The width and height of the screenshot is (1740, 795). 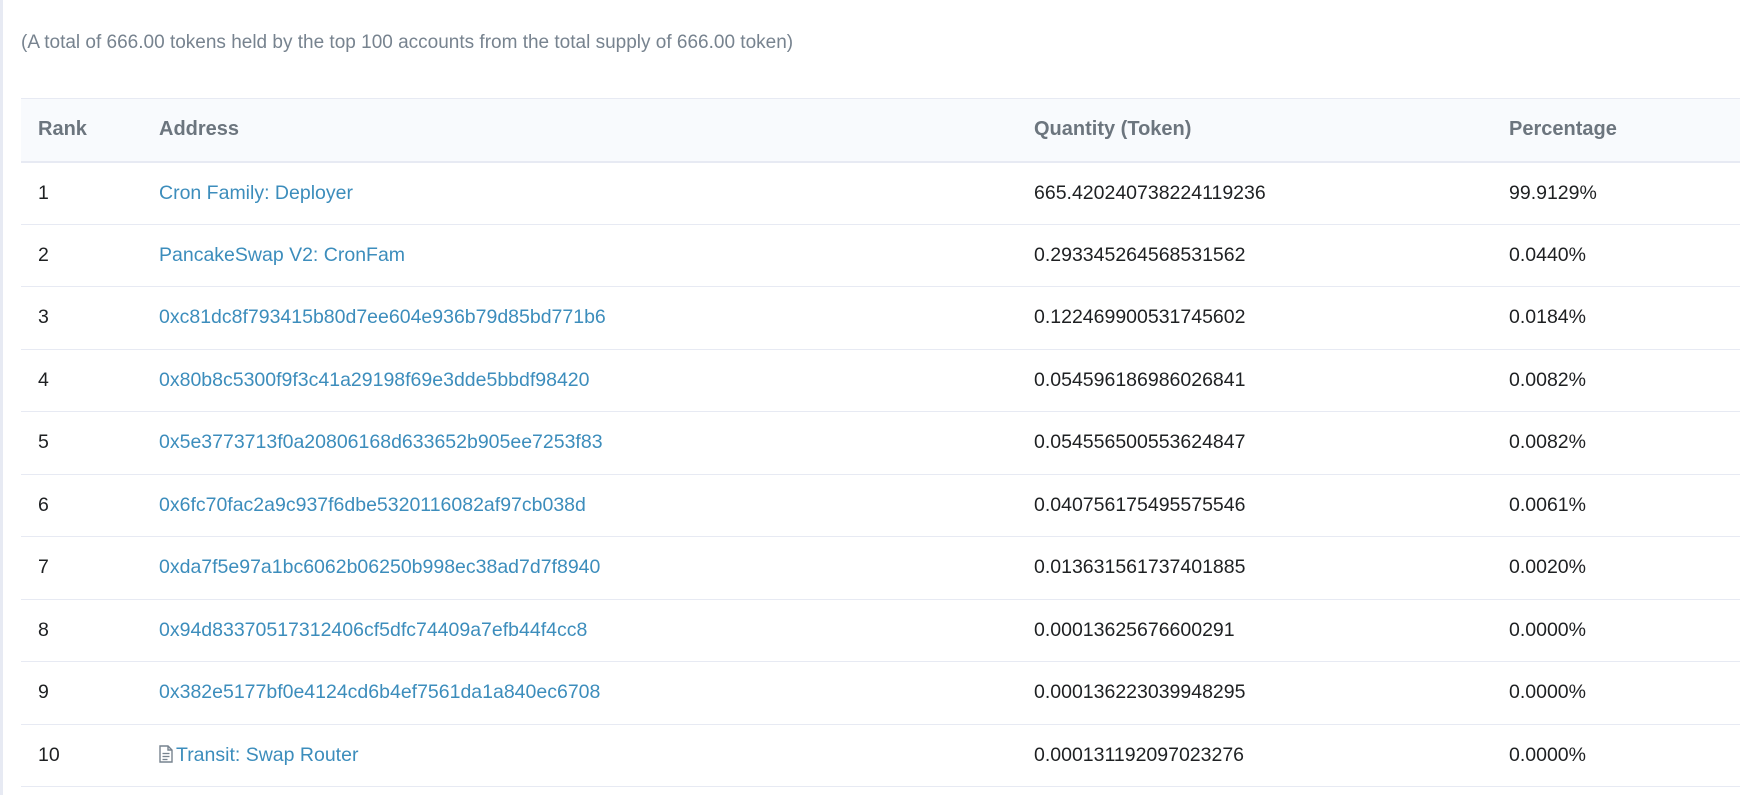 What do you see at coordinates (1140, 567) in the screenshot?
I see `holder-quantity: 0.013631561737401885` at bounding box center [1140, 567].